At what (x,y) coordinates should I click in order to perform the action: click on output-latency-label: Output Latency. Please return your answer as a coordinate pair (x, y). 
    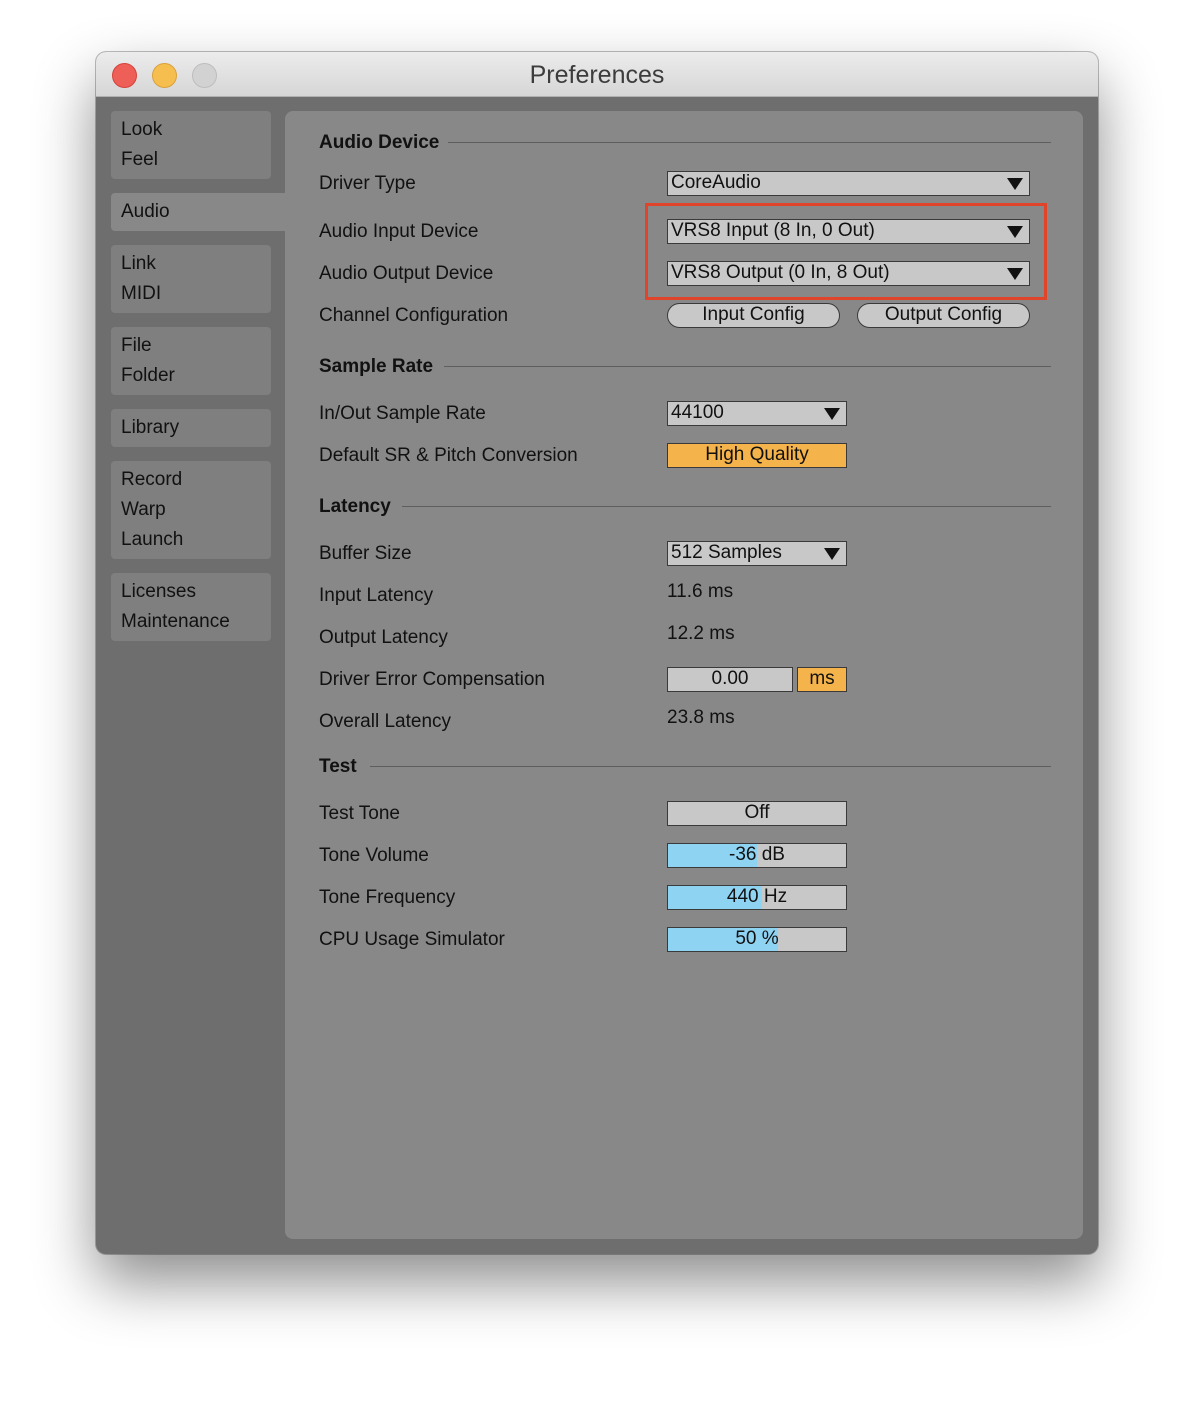
    Looking at the image, I should click on (383, 637).